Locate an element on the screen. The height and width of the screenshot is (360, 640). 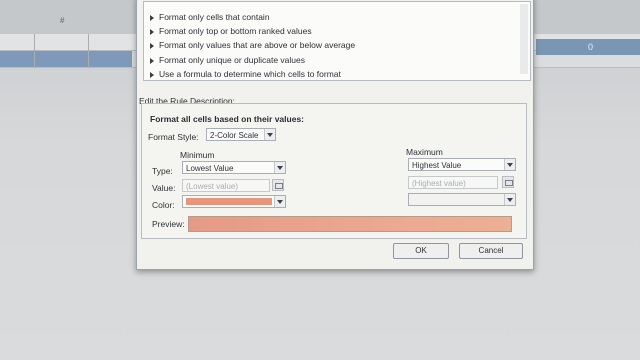
minimum-type-value: Lowest Value is located at coordinates (210, 168).